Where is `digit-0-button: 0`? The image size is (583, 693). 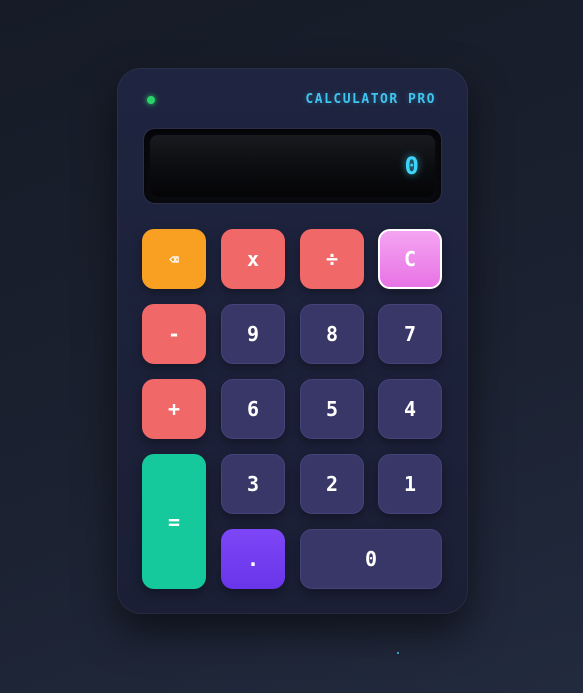
digit-0-button: 0 is located at coordinates (371, 559).